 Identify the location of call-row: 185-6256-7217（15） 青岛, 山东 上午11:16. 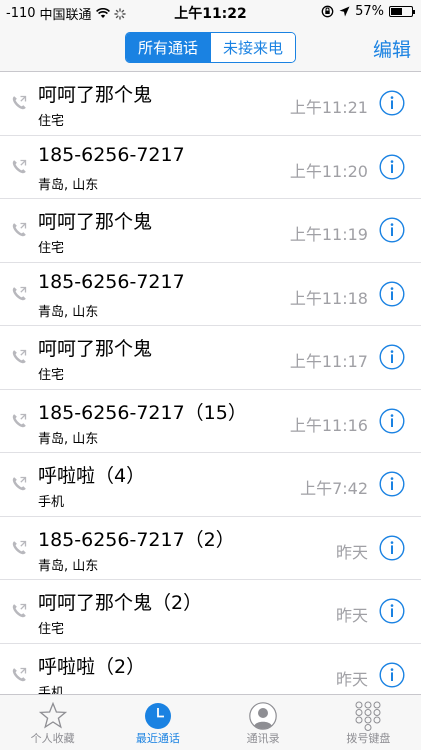
(210, 421).